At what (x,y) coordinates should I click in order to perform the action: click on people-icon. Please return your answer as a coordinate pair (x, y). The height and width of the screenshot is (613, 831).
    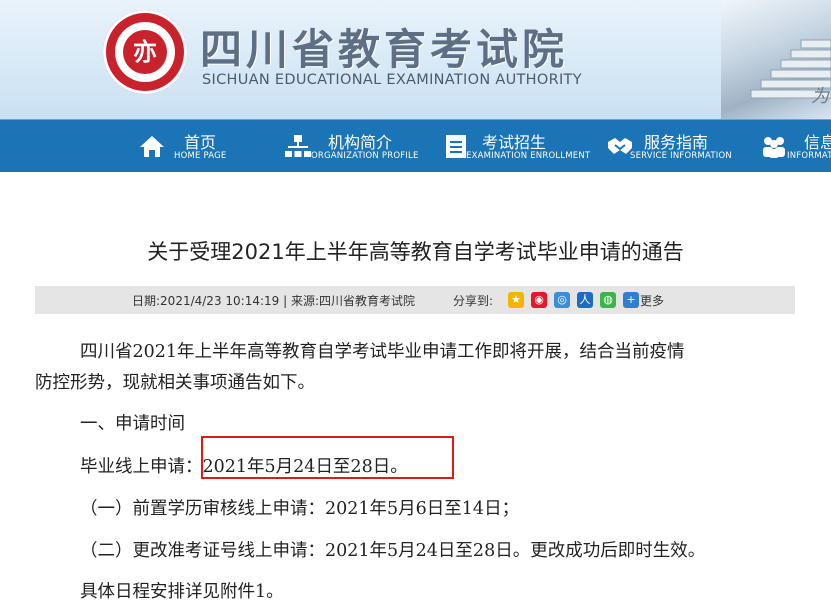
    Looking at the image, I should click on (774, 147).